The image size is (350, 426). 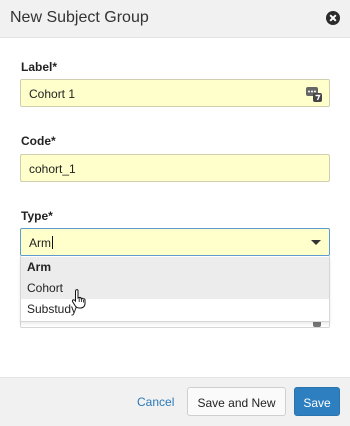 What do you see at coordinates (333, 18) in the screenshot?
I see `close-icon` at bounding box center [333, 18].